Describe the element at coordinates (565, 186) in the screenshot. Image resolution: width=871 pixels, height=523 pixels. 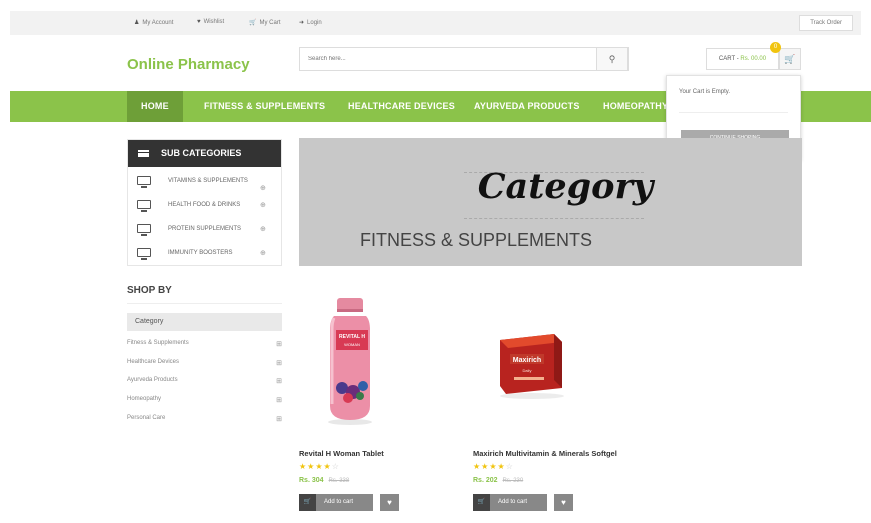
I see `banner-title: Category` at that location.